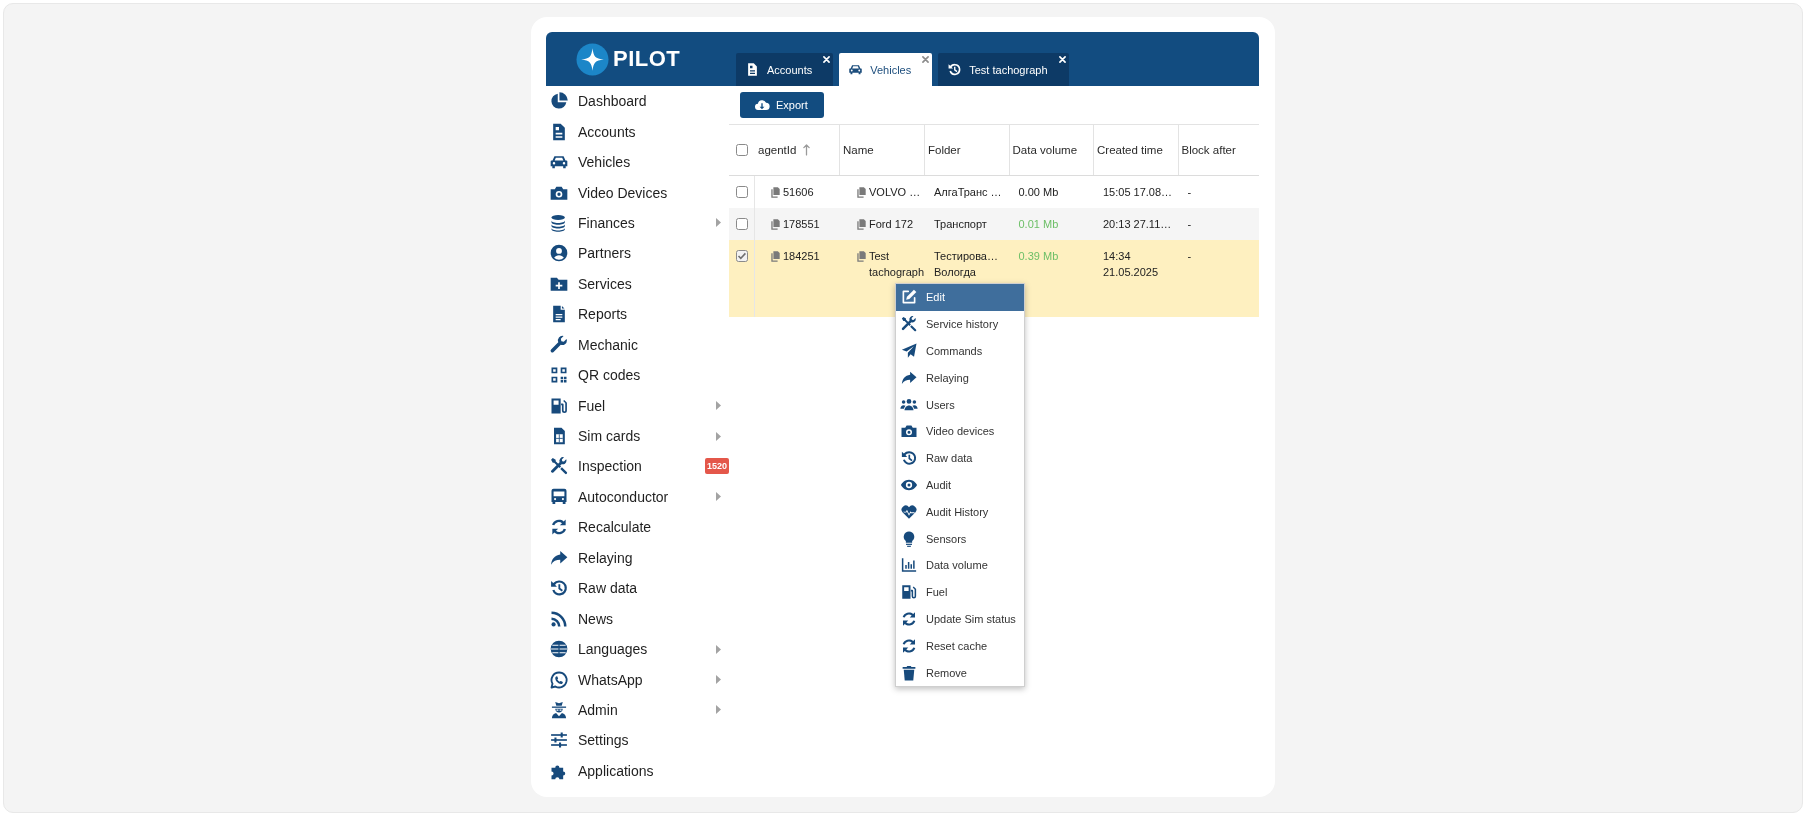  Describe the element at coordinates (637, 436) in the screenshot. I see `sidebar-item: Sim cards` at that location.